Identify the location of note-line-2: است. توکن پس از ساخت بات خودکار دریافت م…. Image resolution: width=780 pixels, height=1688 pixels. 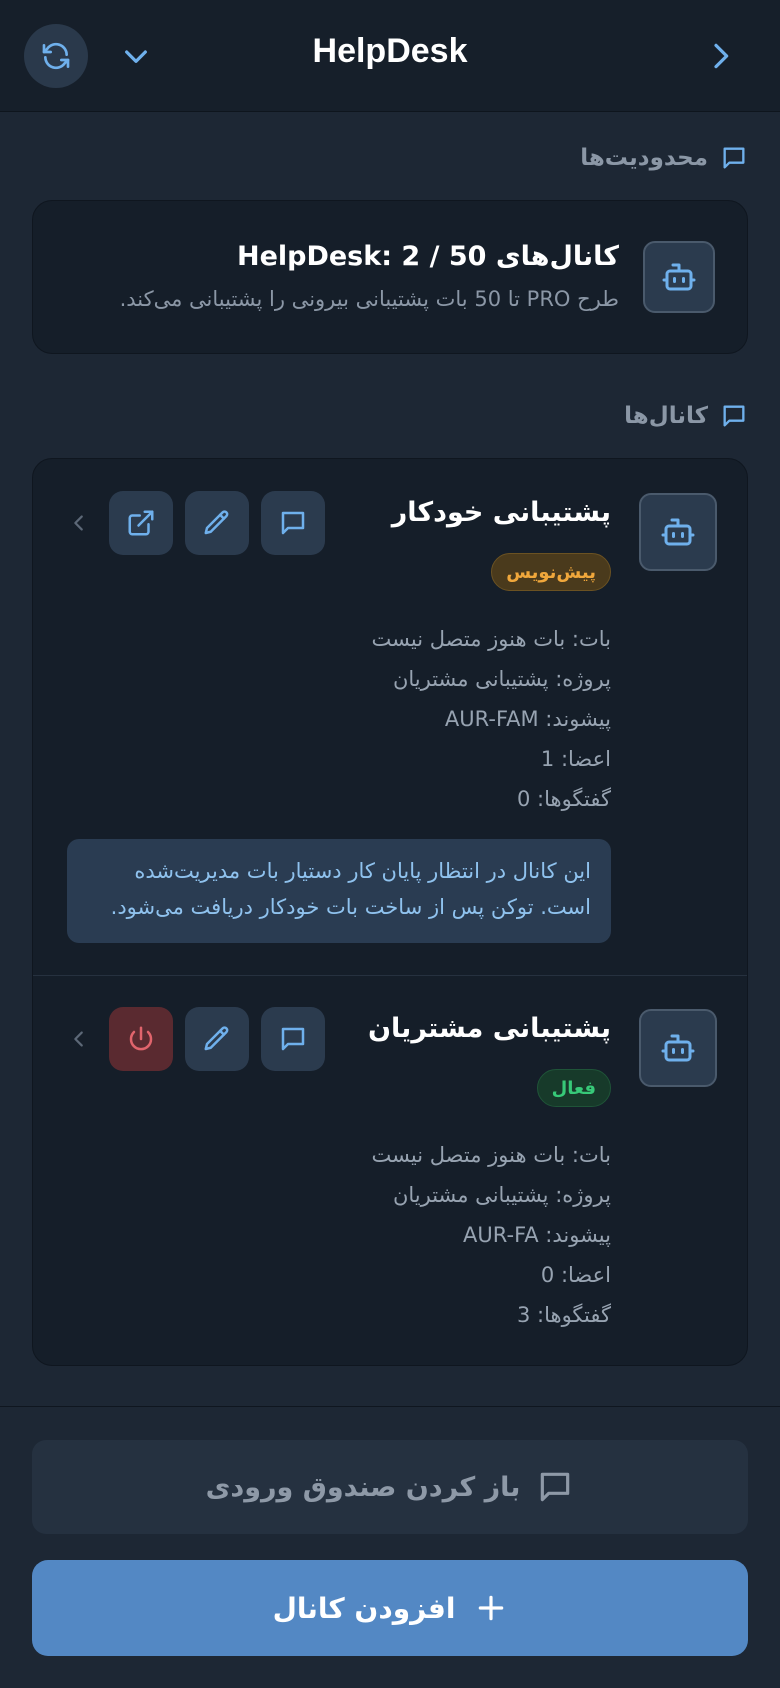
(350, 907).